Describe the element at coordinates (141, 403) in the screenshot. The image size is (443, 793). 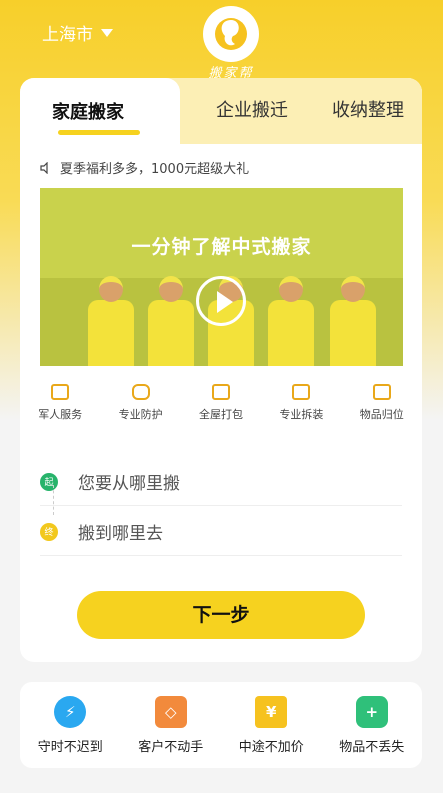
I see `service-item: 专业防护` at that location.